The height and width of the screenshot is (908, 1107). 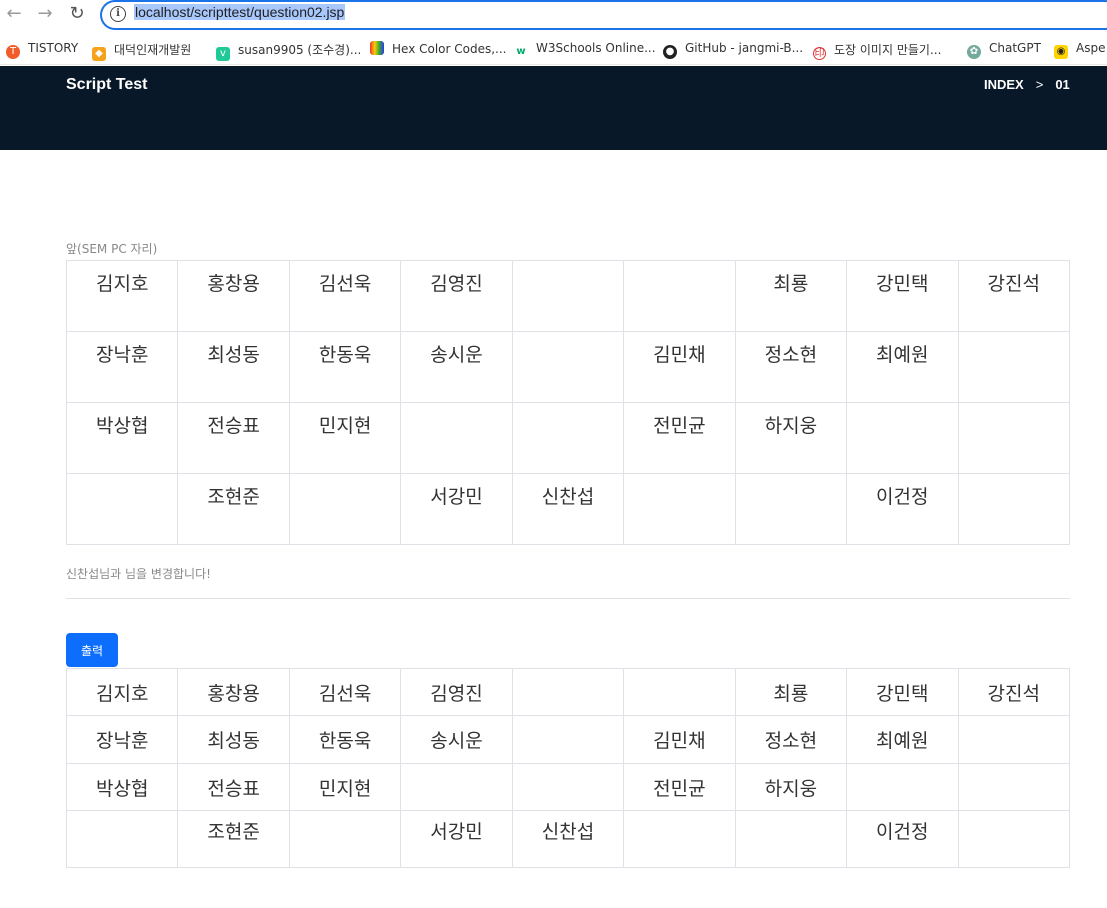 What do you see at coordinates (141, 51) in the screenshot?
I see `bookmark-ddit: ◆ 대덕인재개발원` at bounding box center [141, 51].